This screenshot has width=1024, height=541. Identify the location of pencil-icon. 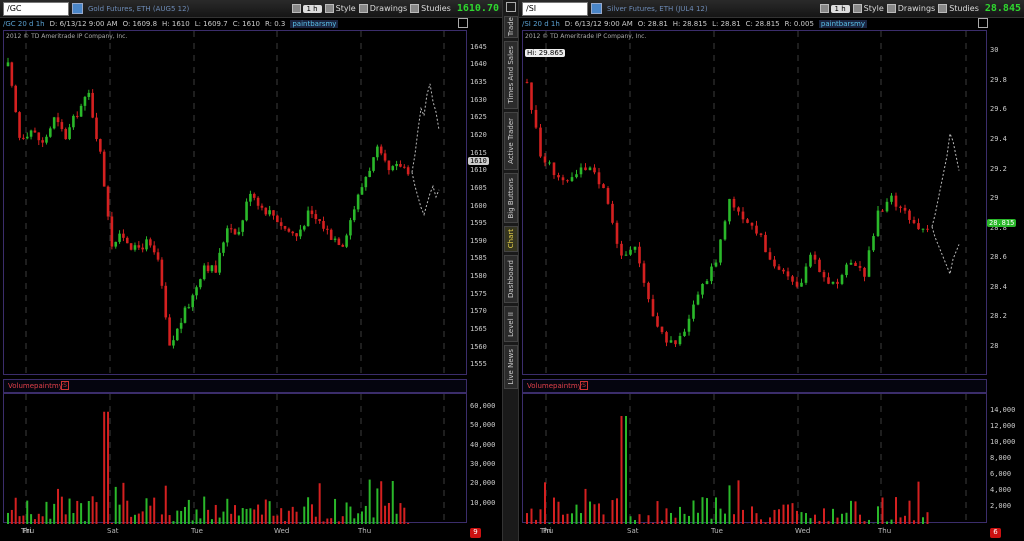
(363, 8).